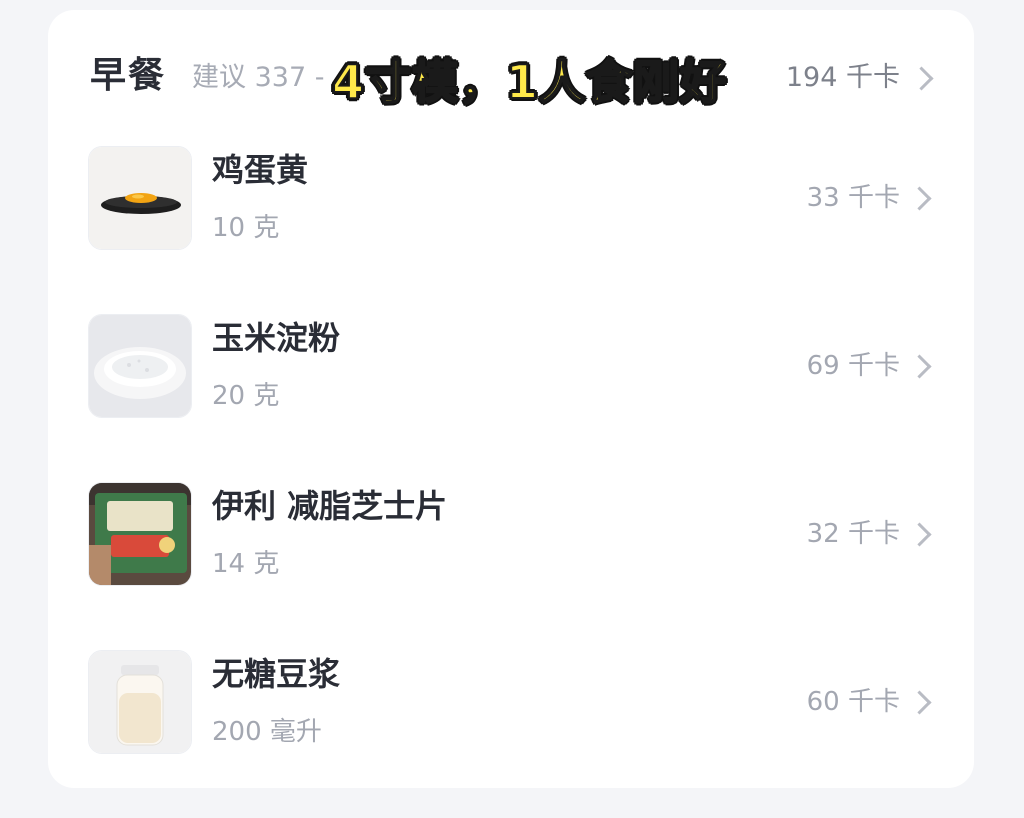  I want to click on food-amount: 10 克, so click(246, 228).